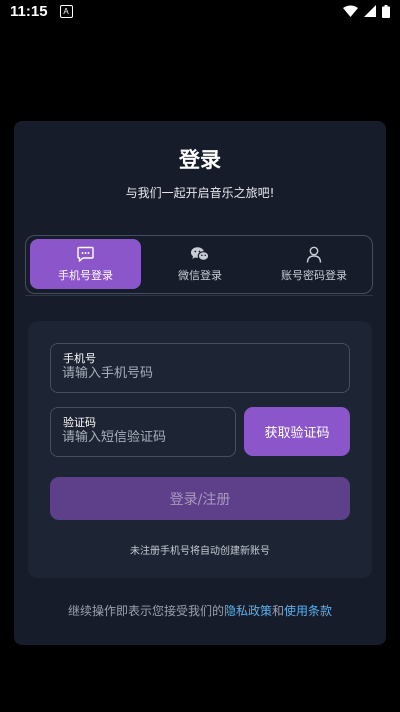 The image size is (400, 712). Describe the element at coordinates (199, 295) in the screenshot. I see `tabs-divider` at that location.